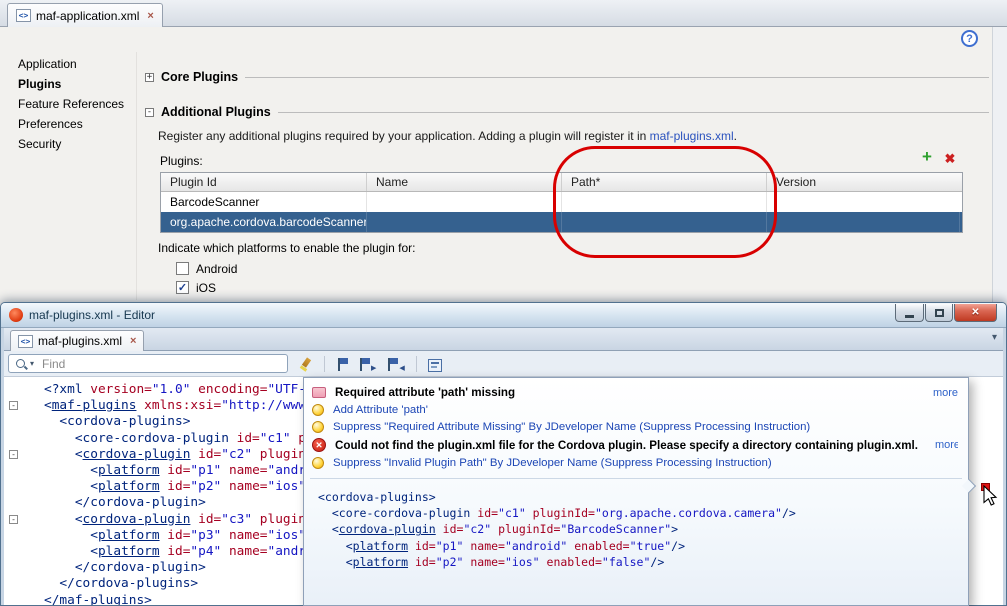  I want to click on table-row: BarcodeScanner, so click(561, 202).